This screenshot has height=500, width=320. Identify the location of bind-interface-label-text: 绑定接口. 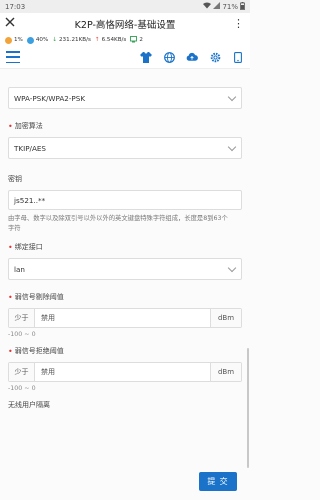
(28, 247).